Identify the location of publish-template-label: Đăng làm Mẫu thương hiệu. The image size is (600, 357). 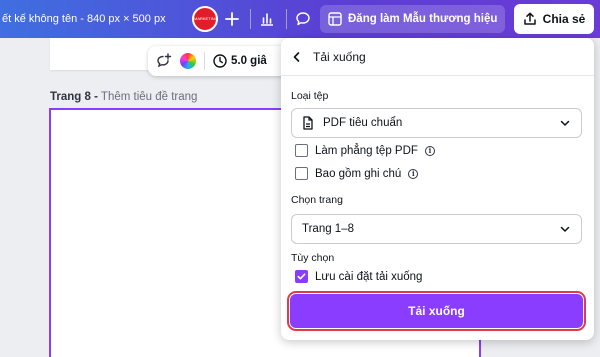
(423, 19).